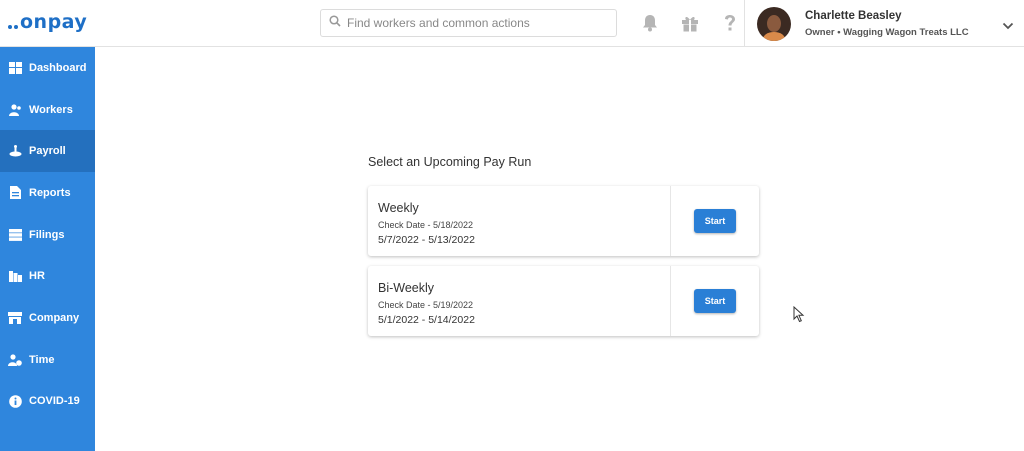 The image size is (1024, 451). I want to click on search-box, so click(468, 23).